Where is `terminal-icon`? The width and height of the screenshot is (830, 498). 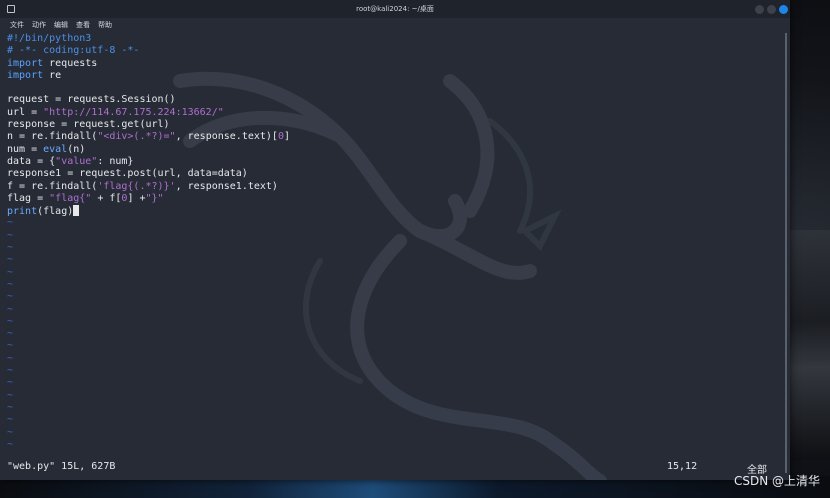
terminal-icon is located at coordinates (11, 9).